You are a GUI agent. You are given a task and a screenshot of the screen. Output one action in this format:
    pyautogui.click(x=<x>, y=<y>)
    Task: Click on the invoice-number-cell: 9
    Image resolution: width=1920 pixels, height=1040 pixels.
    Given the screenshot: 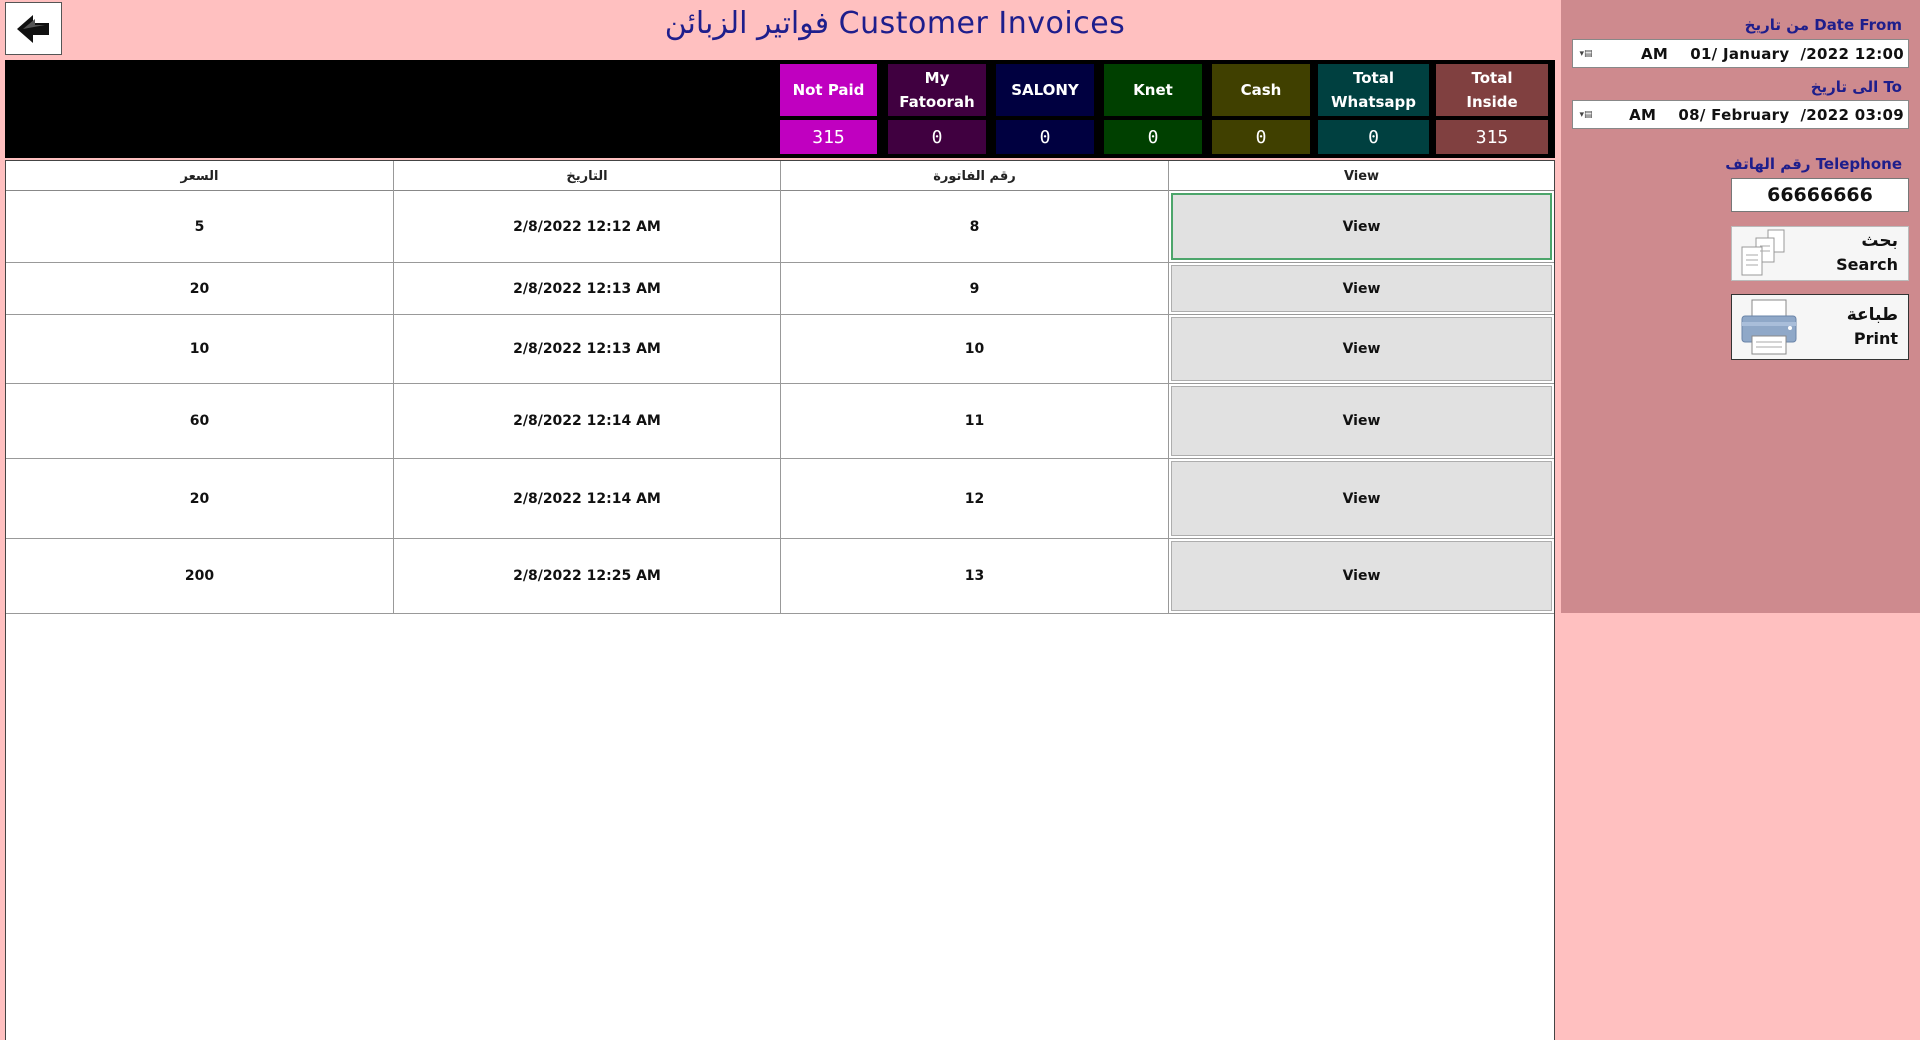 What is the action you would take?
    pyautogui.click(x=974, y=288)
    